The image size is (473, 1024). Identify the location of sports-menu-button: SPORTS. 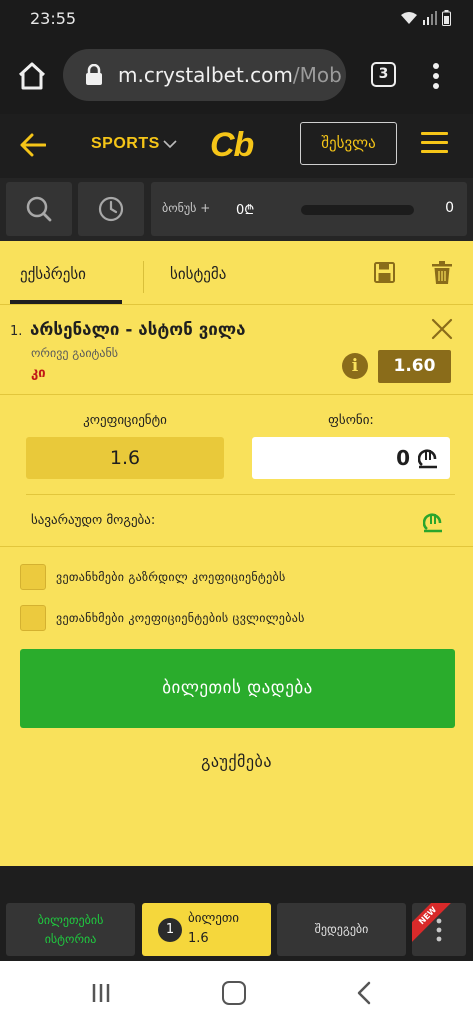
(125, 144).